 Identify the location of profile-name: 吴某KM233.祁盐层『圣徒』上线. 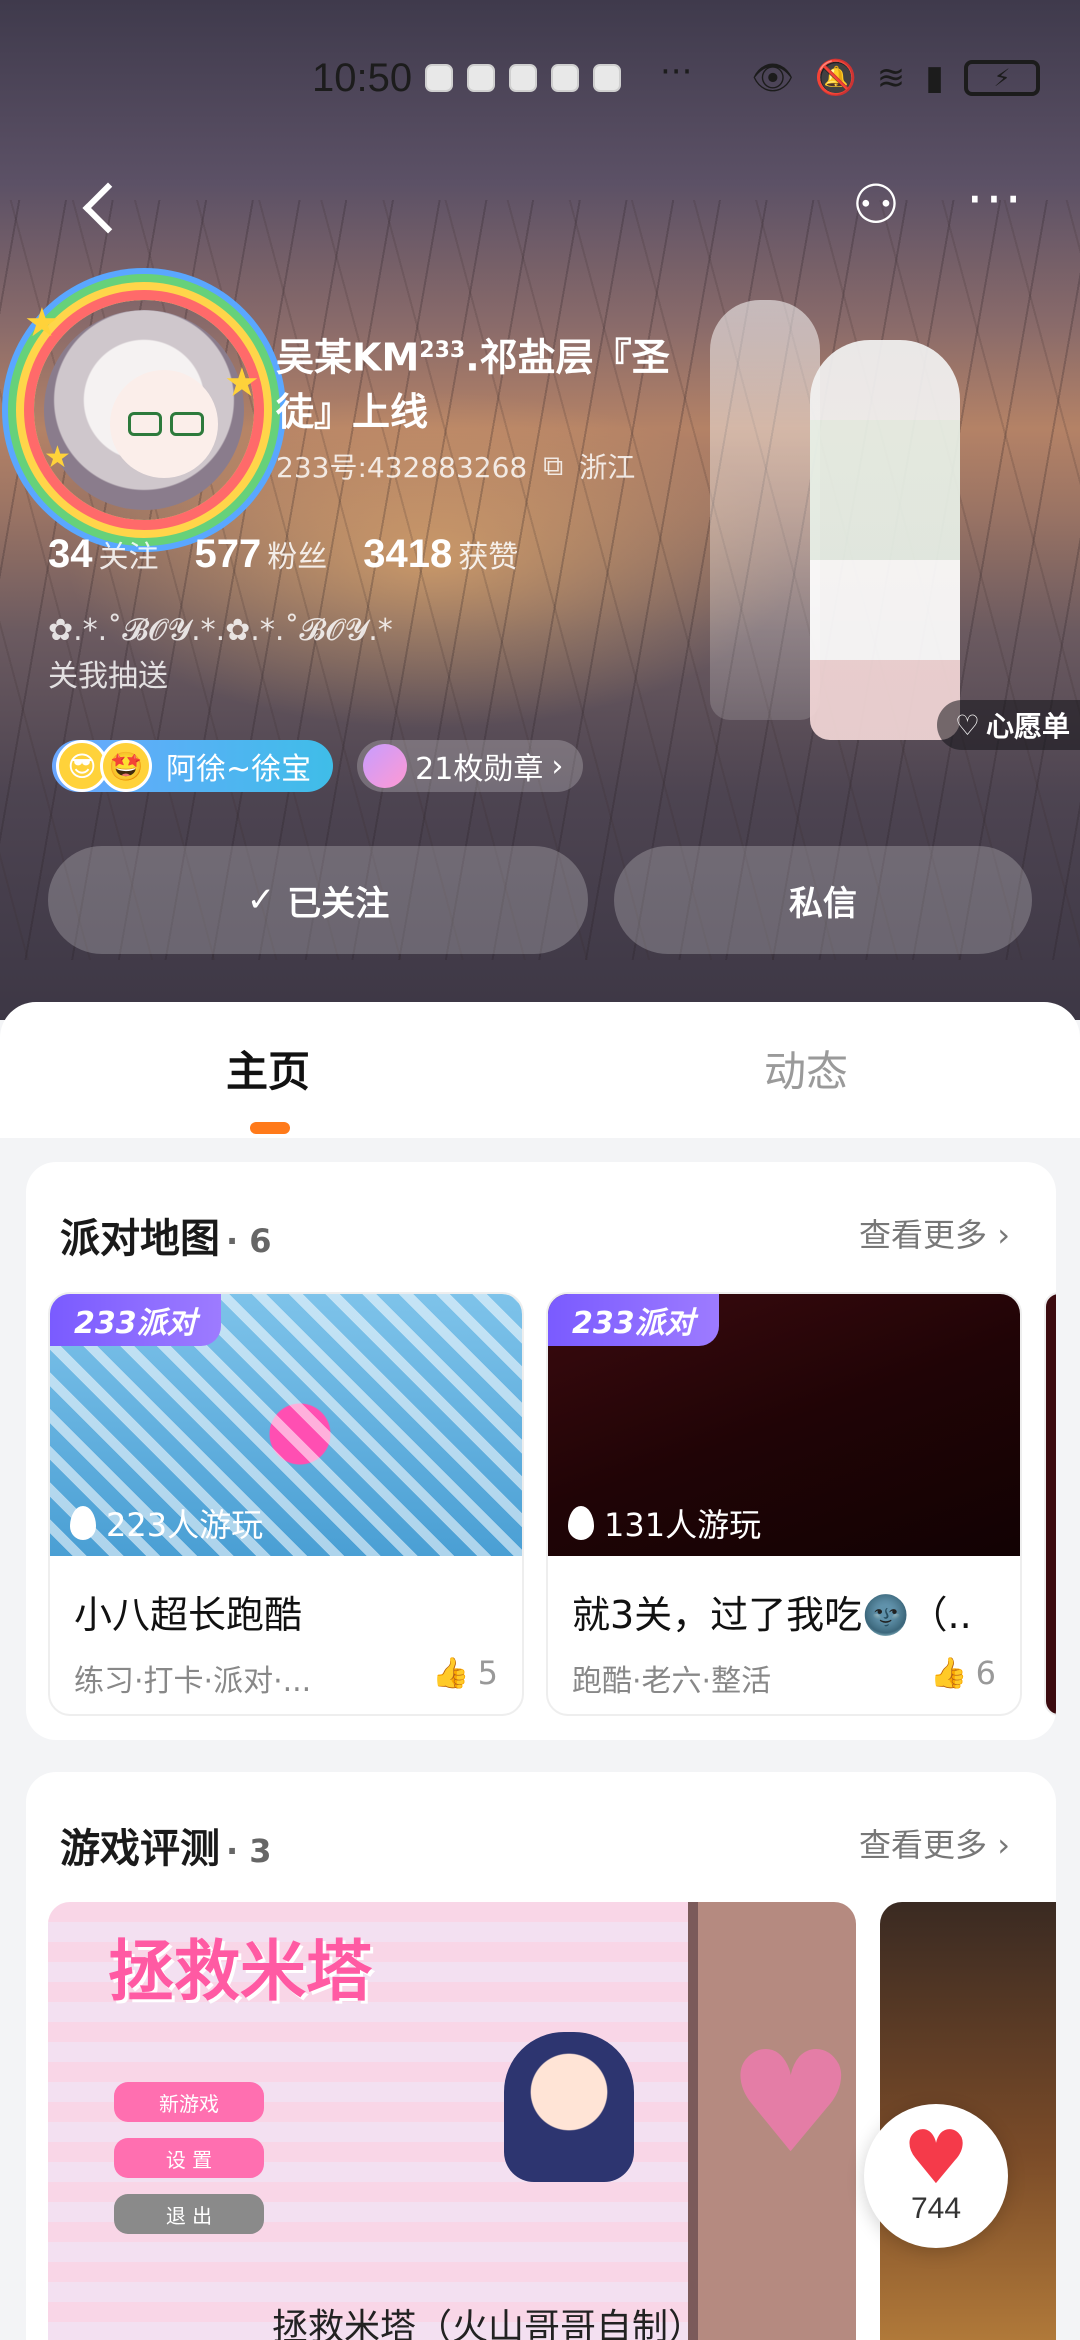
(473, 384).